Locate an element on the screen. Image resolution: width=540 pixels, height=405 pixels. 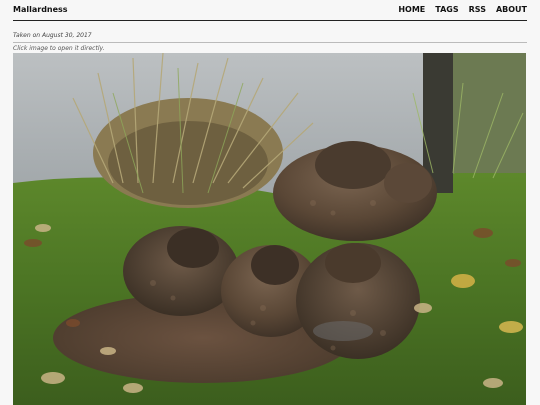
photo-date: Taken on August 30, 2017 is located at coordinates (52, 35).